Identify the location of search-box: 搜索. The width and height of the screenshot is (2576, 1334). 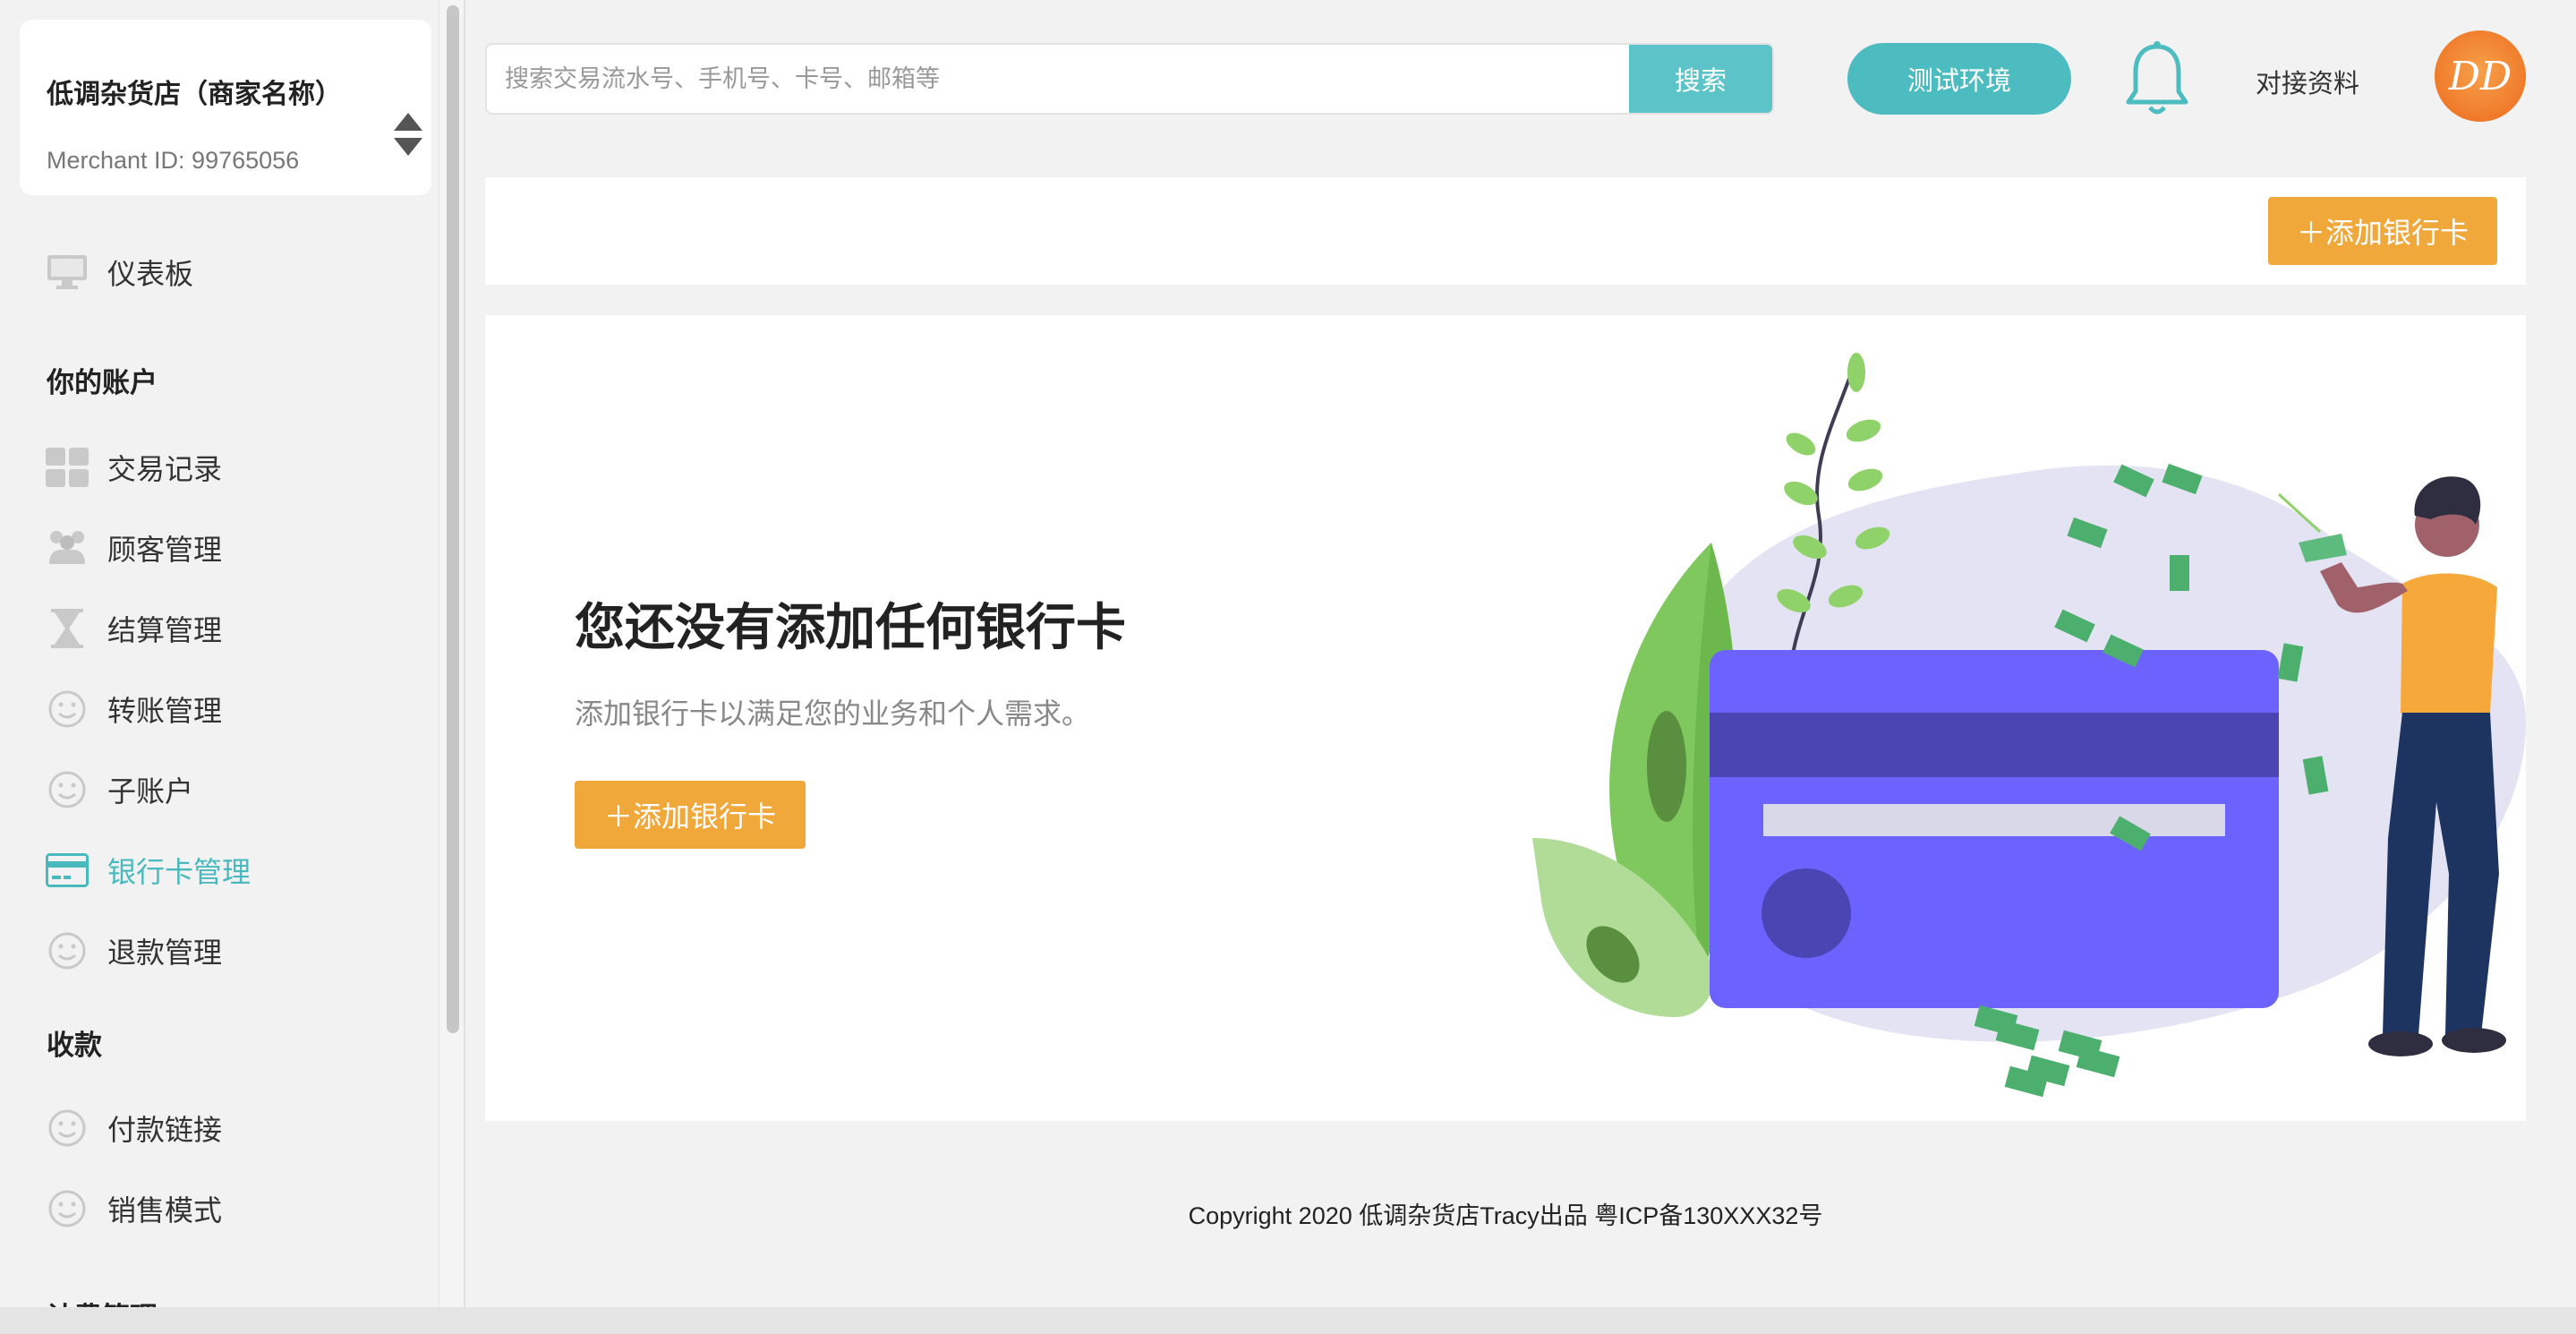
(1129, 79).